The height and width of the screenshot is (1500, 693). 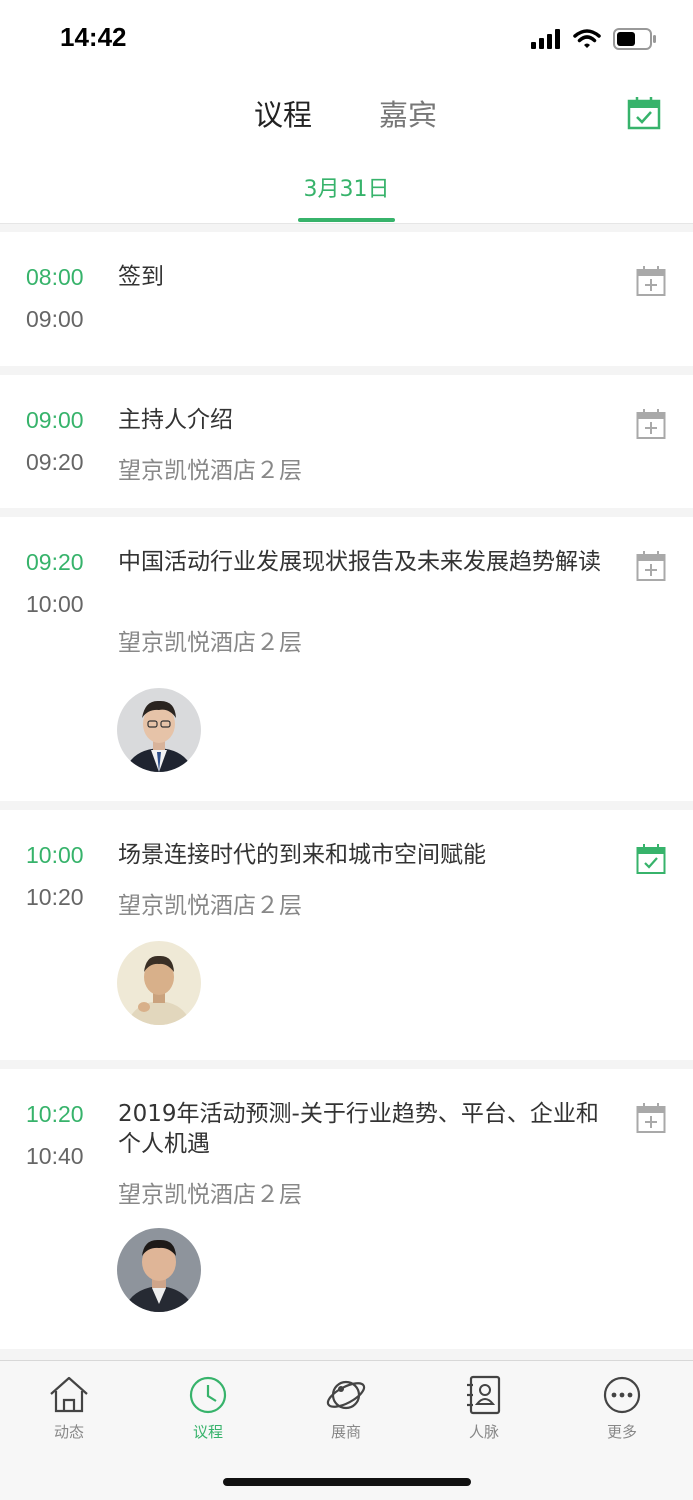 What do you see at coordinates (408, 113) in the screenshot?
I see `tab-guests: 嘉宾` at bounding box center [408, 113].